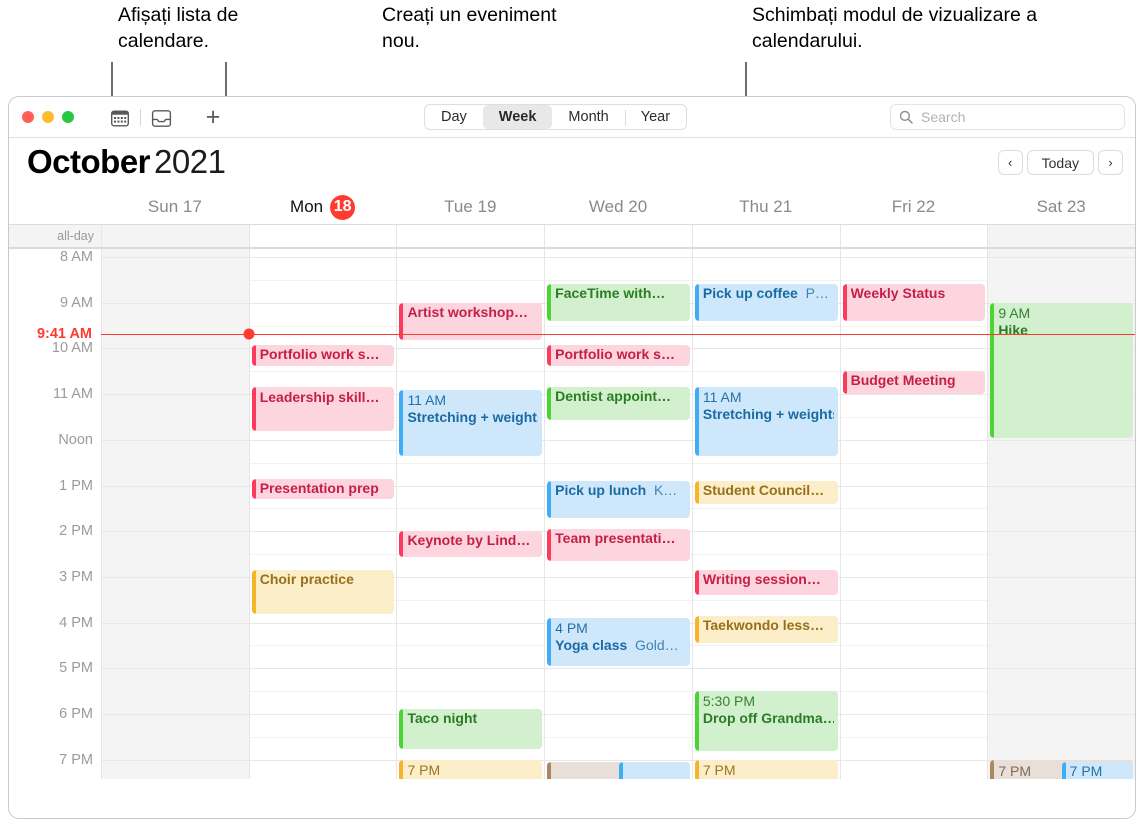  Describe the element at coordinates (1017, 117) in the screenshot. I see `search-input` at that location.